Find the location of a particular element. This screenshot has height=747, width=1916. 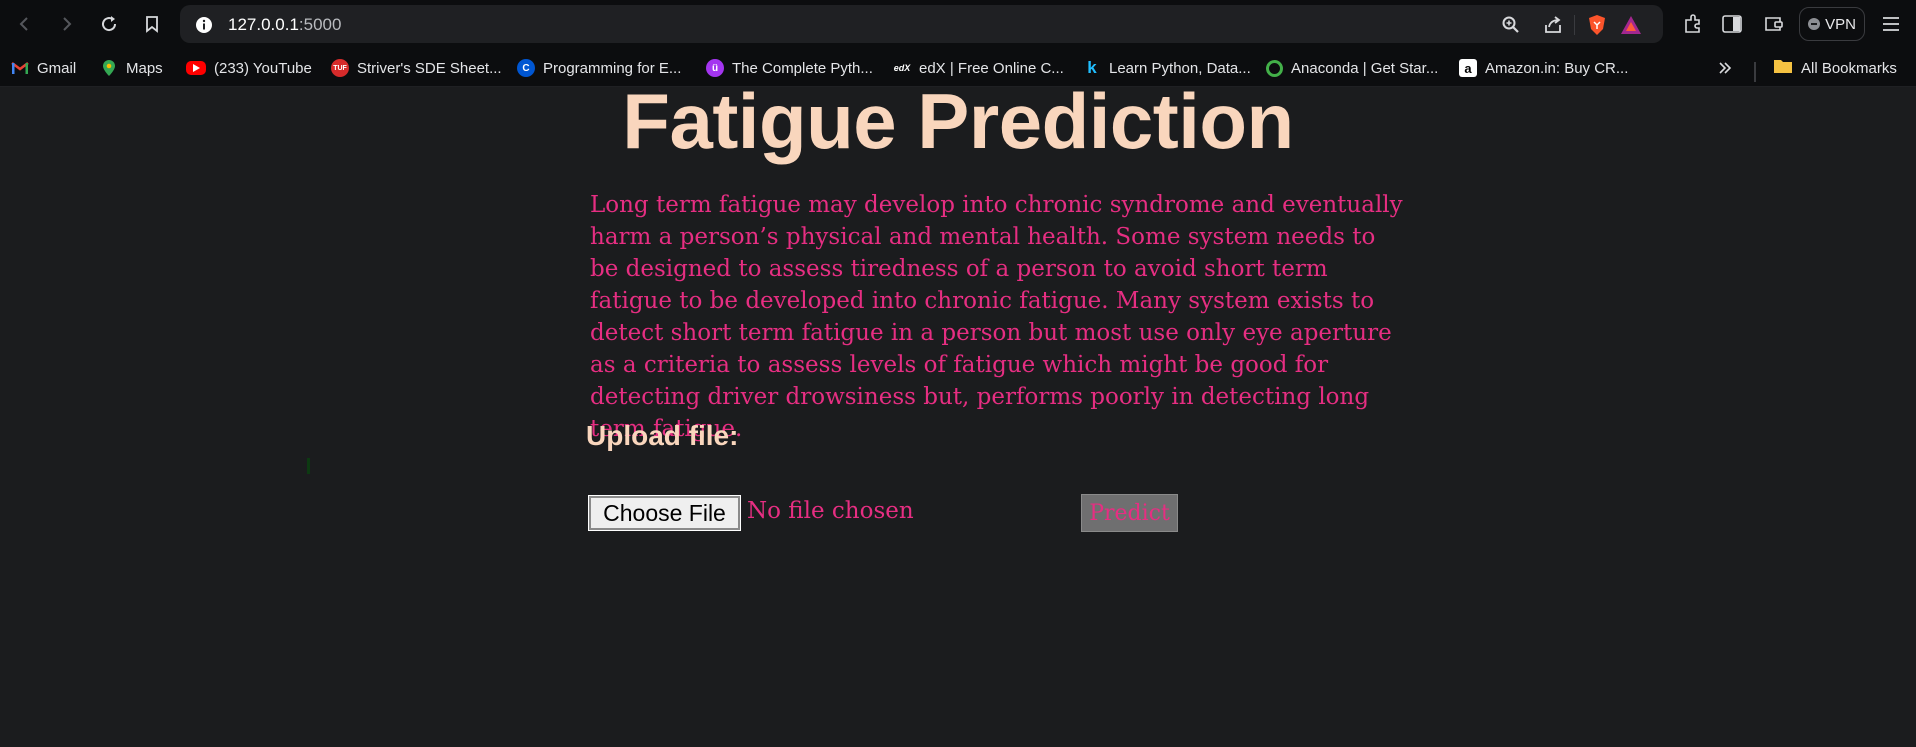

chevron-right-icon is located at coordinates (67, 24).